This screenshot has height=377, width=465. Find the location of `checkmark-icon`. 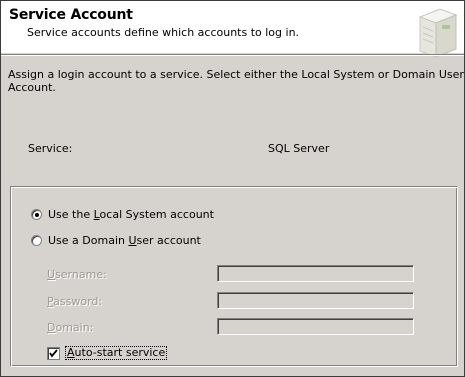

checkmark-icon is located at coordinates (53, 353).